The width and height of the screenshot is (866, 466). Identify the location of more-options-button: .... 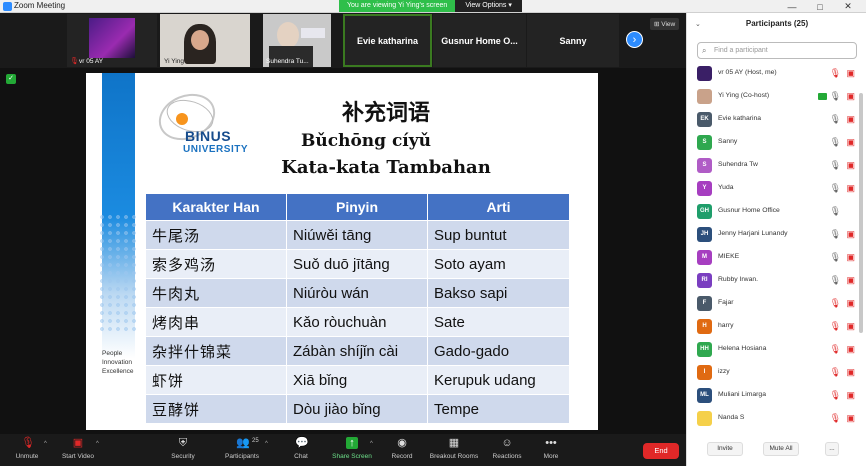
(832, 449).